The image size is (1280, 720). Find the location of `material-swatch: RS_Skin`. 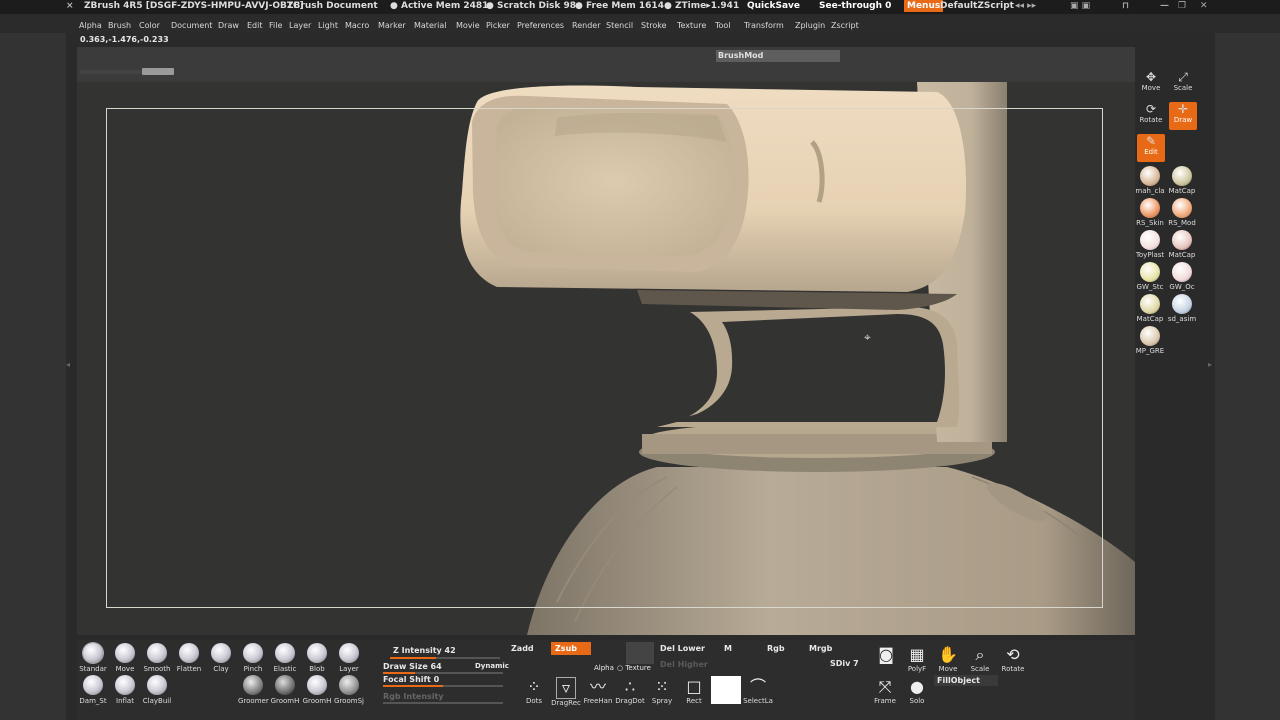

material-swatch: RS_Skin is located at coordinates (1150, 212).